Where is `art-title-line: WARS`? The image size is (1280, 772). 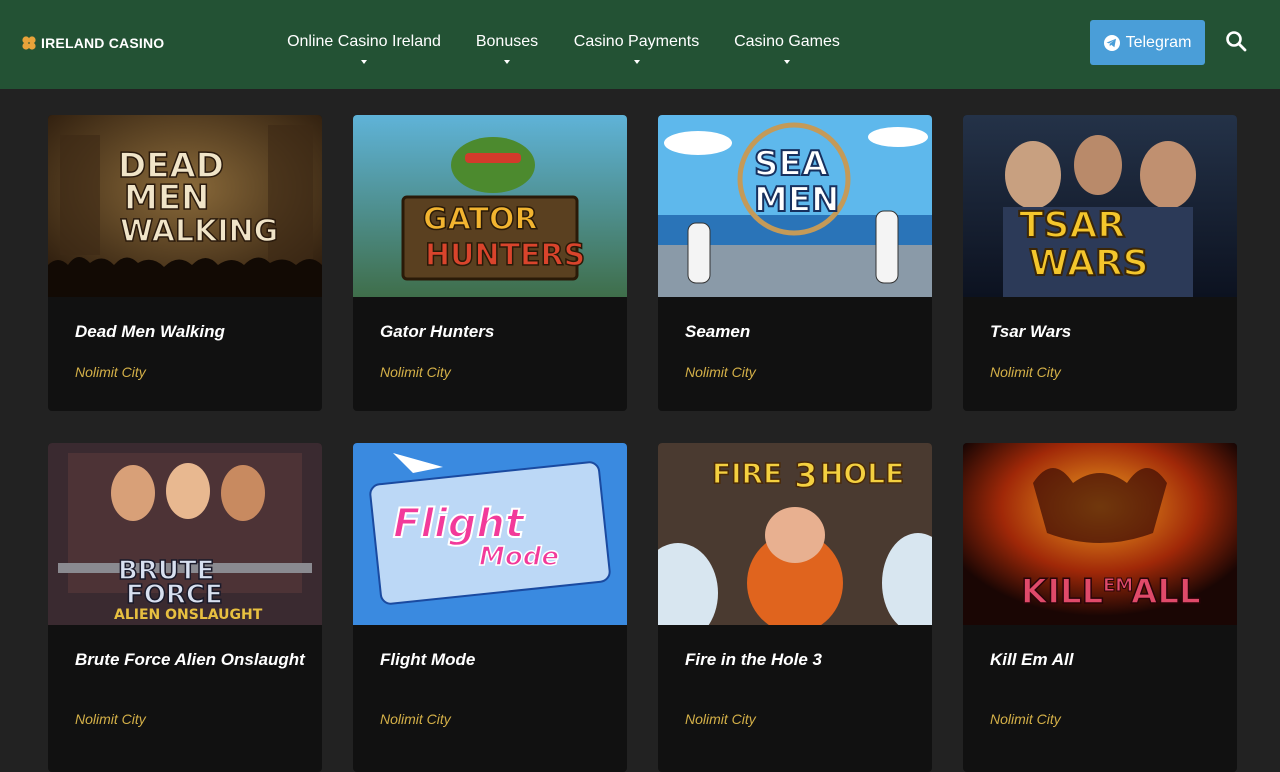
art-title-line: WARS is located at coordinates (1089, 263).